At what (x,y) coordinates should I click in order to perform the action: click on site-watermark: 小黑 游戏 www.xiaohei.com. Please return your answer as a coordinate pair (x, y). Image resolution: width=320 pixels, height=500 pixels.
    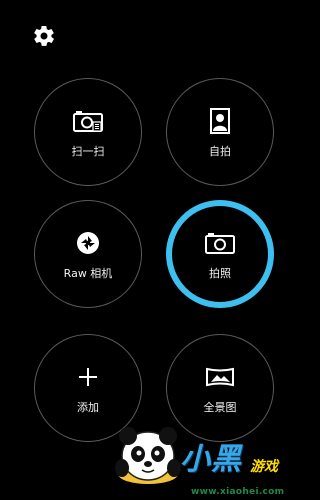
    Looking at the image, I should click on (207, 454).